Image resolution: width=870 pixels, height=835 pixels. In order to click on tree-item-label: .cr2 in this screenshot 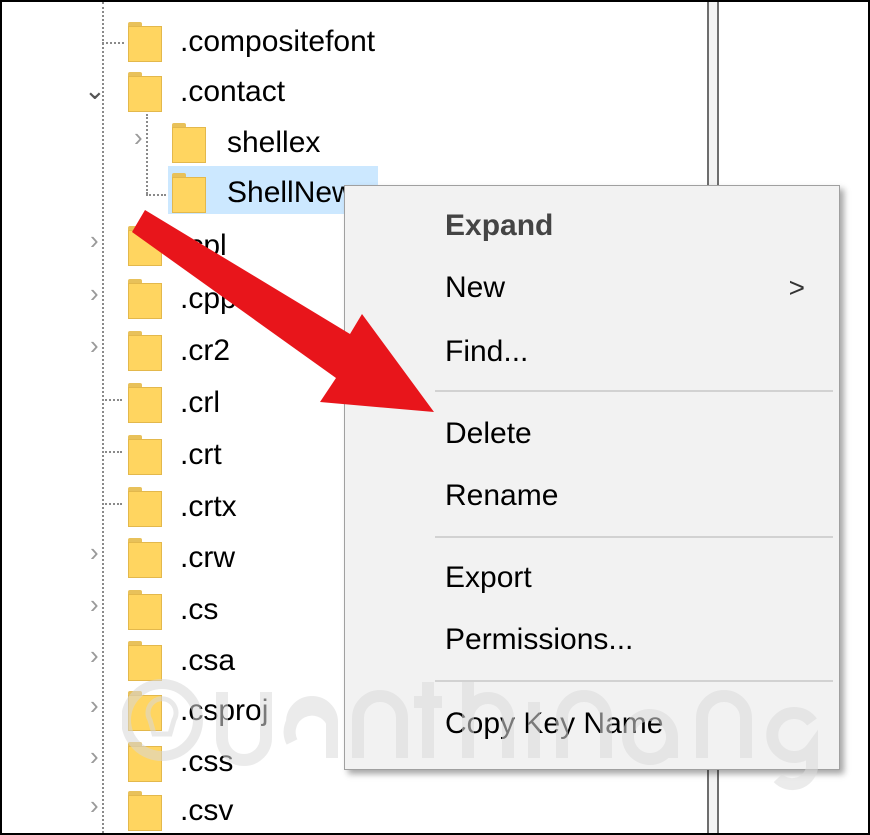, I will do `click(205, 350)`.